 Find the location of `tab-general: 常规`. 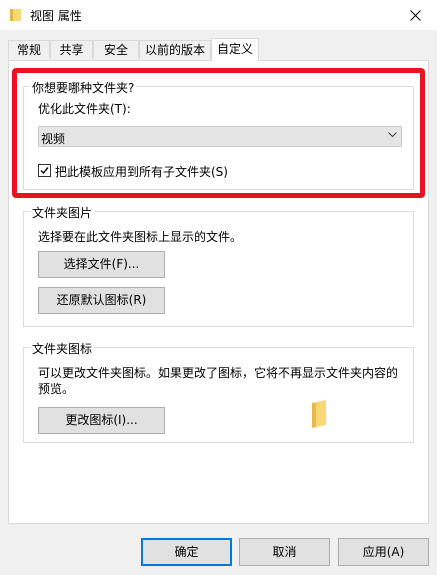

tab-general: 常规 is located at coordinates (29, 49).